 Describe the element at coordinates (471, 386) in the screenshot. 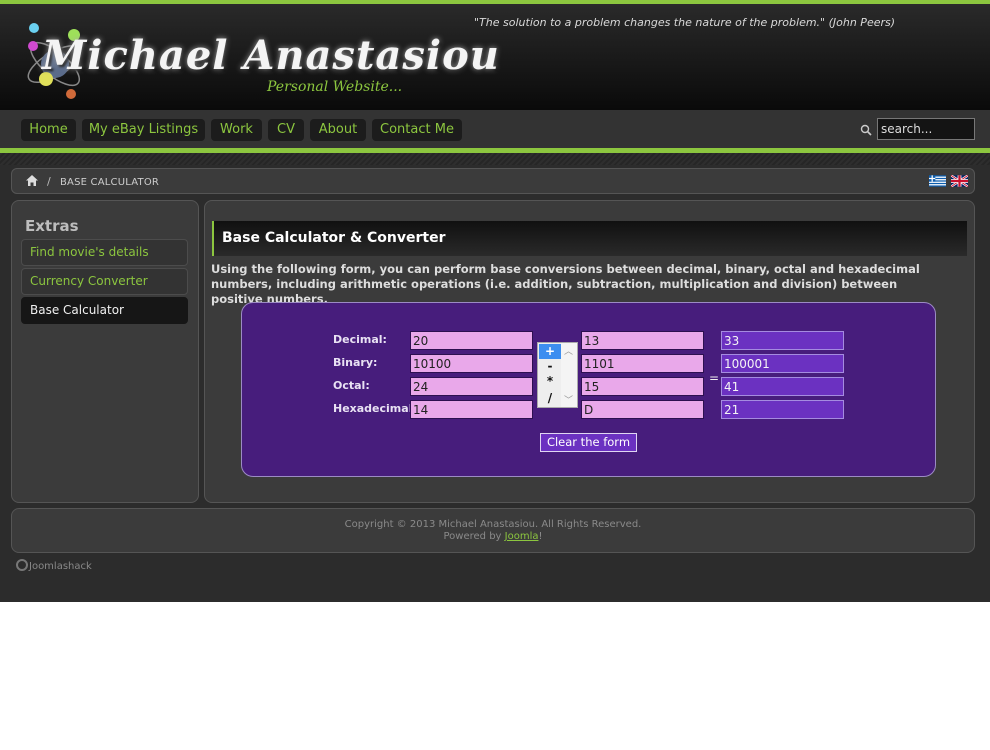

I see `octal-operand1-input` at that location.